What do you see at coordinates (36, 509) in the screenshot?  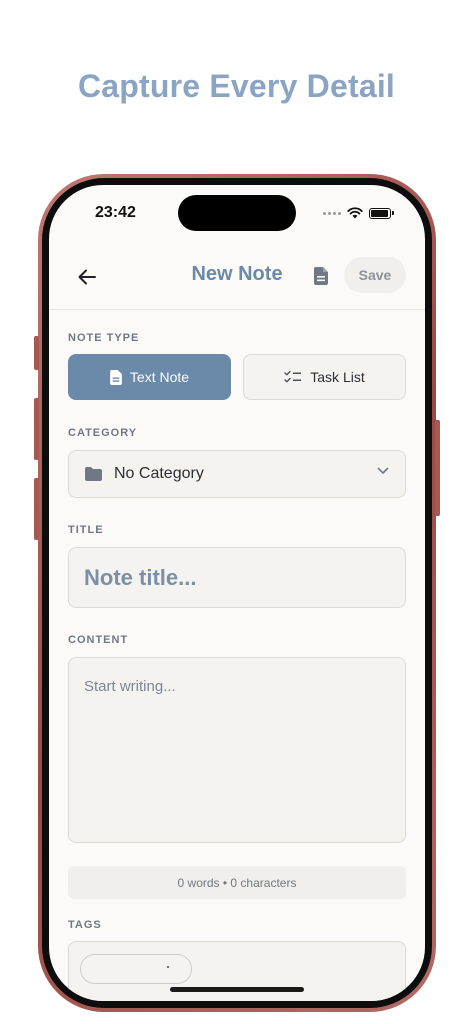 I see `volume-down-button` at bounding box center [36, 509].